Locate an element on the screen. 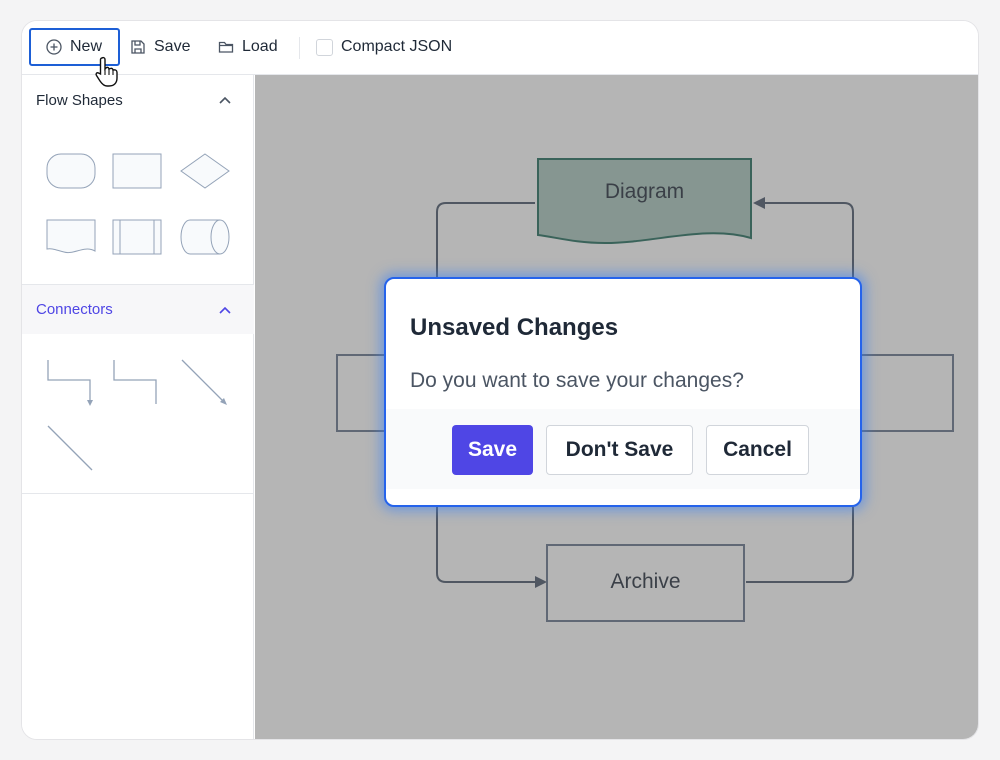 The height and width of the screenshot is (760, 1000). document-shape is located at coordinates (71, 237).